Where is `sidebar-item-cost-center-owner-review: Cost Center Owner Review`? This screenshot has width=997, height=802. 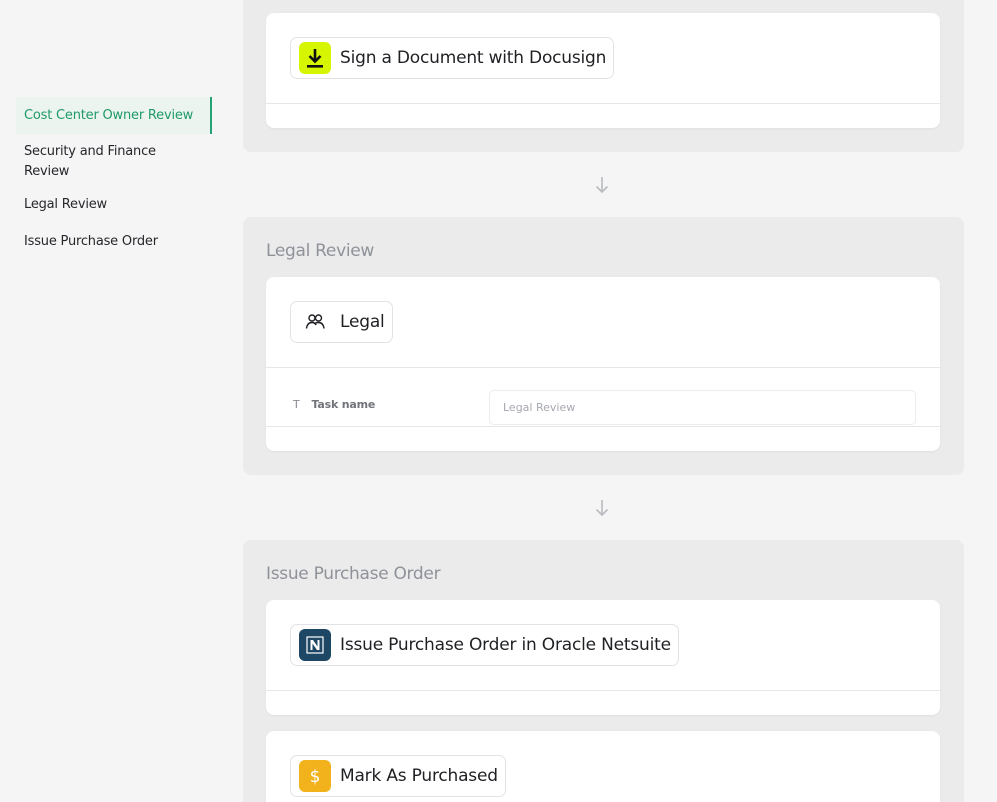 sidebar-item-cost-center-owner-review: Cost Center Owner Review is located at coordinates (114, 115).